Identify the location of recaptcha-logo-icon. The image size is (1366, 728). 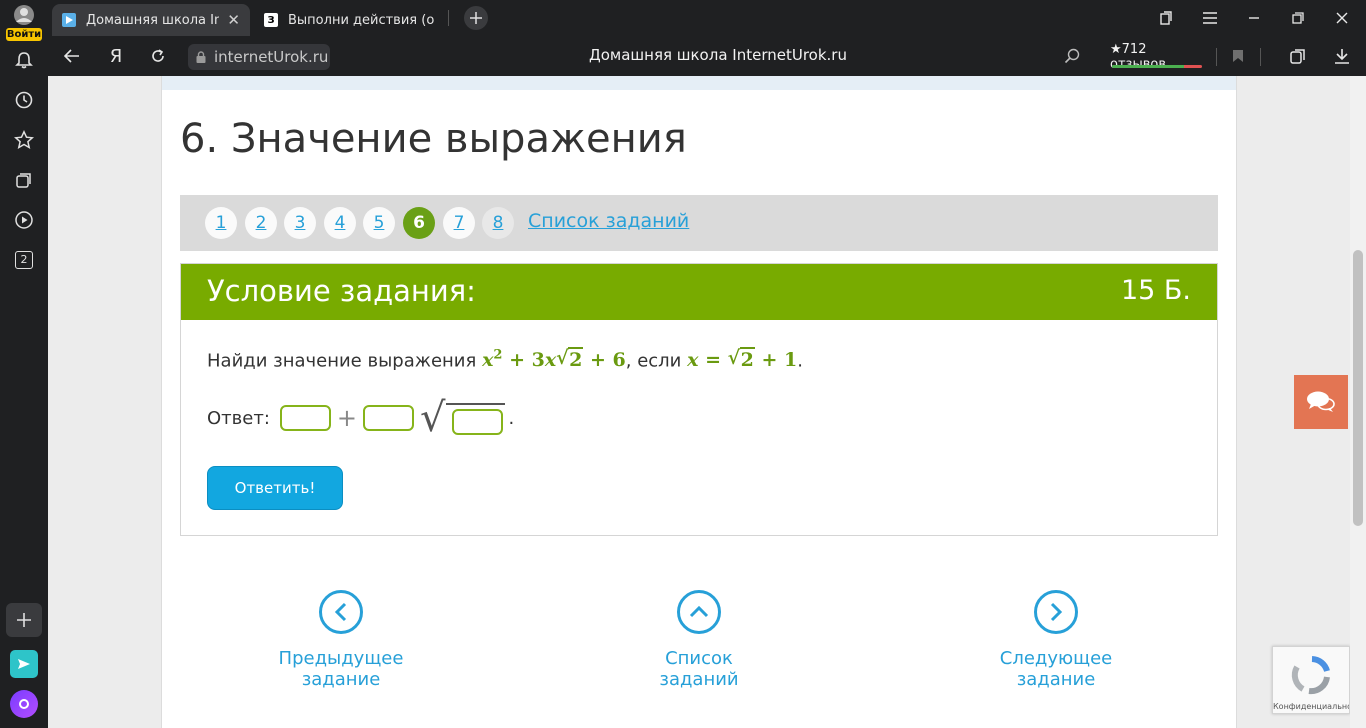
(1310, 675).